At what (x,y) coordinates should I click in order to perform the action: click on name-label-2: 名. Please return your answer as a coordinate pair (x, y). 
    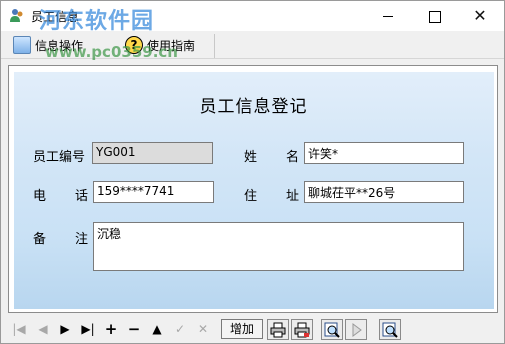
    Looking at the image, I should click on (293, 157).